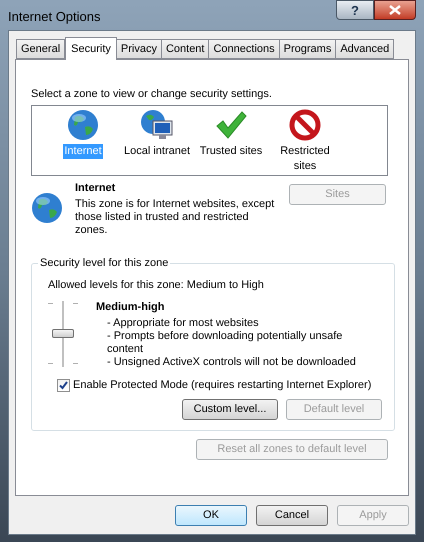 Image resolution: width=424 pixels, height=542 pixels. What do you see at coordinates (305, 124) in the screenshot?
I see `no-entry-icon` at bounding box center [305, 124].